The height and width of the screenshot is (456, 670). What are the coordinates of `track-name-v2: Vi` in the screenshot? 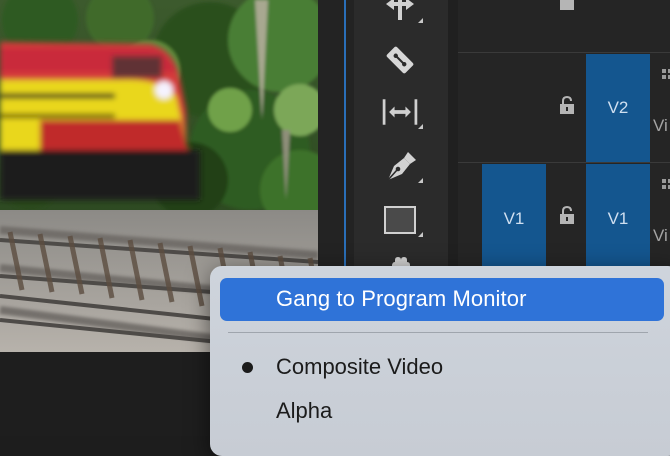 It's located at (660, 125).